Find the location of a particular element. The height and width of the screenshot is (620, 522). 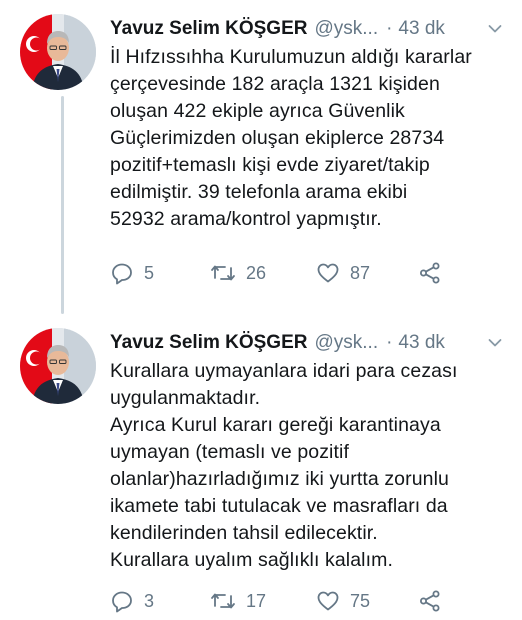

tweet-text-line: Güçlerimizden oluşan ekiplerce 28734 is located at coordinates (277, 138).